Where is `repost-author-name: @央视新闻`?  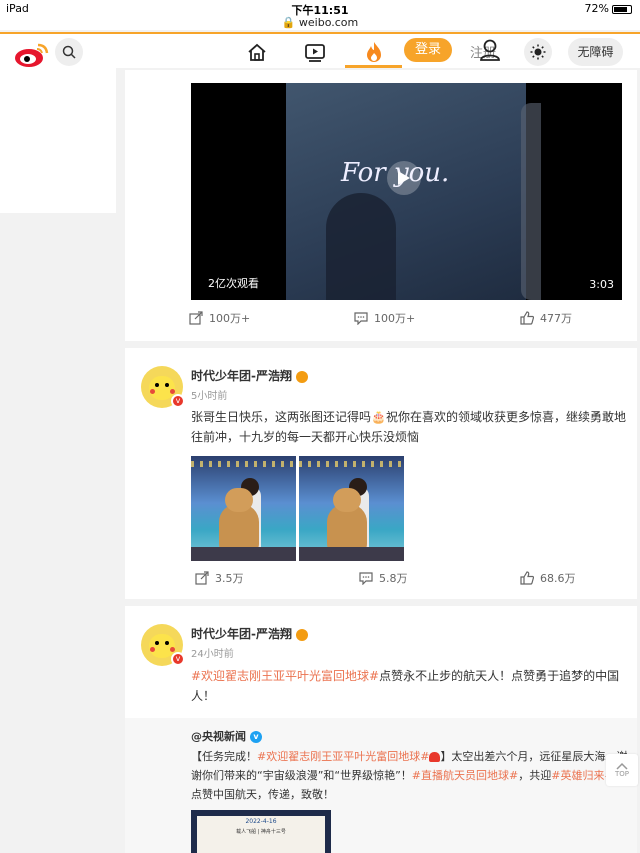
repost-author-name: @央视新闻 is located at coordinates (218, 736).